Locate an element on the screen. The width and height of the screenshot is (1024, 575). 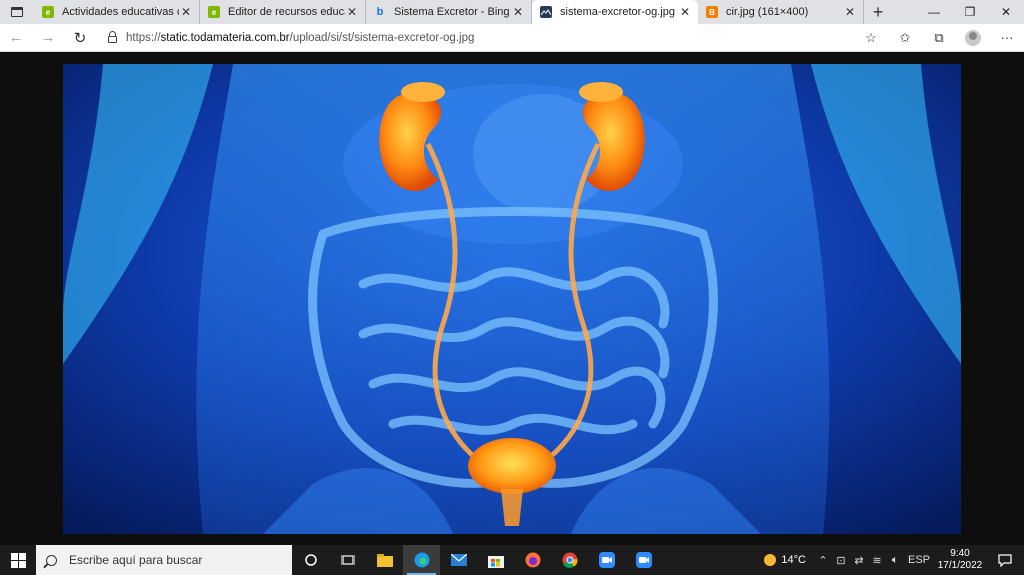
task-view-button is located at coordinates (347, 560).